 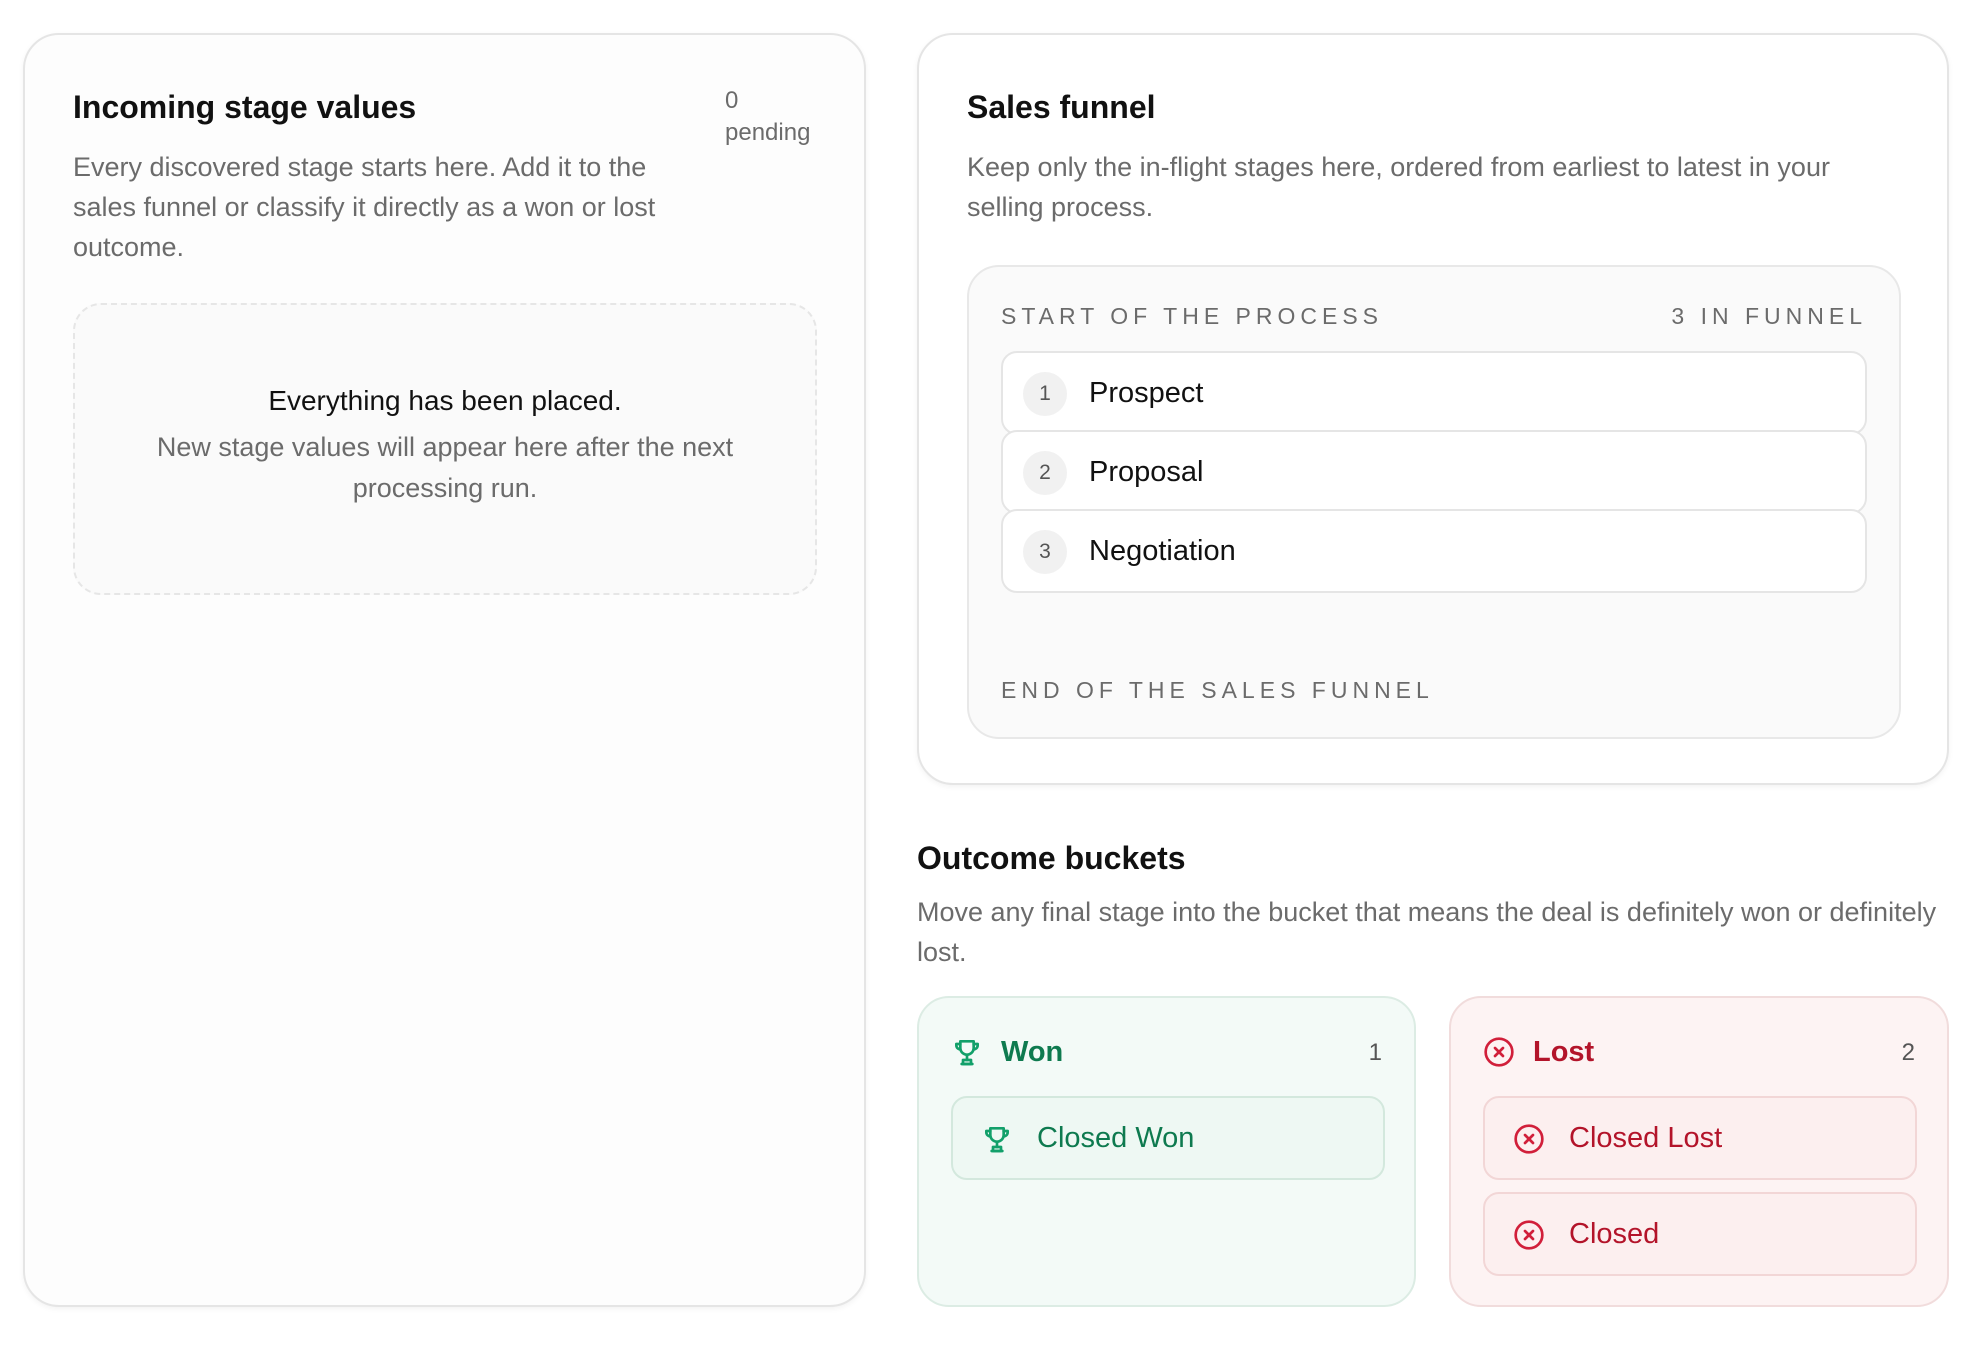 What do you see at coordinates (1434, 551) in the screenshot?
I see `funnel-stage-card: 3 Negotiation` at bounding box center [1434, 551].